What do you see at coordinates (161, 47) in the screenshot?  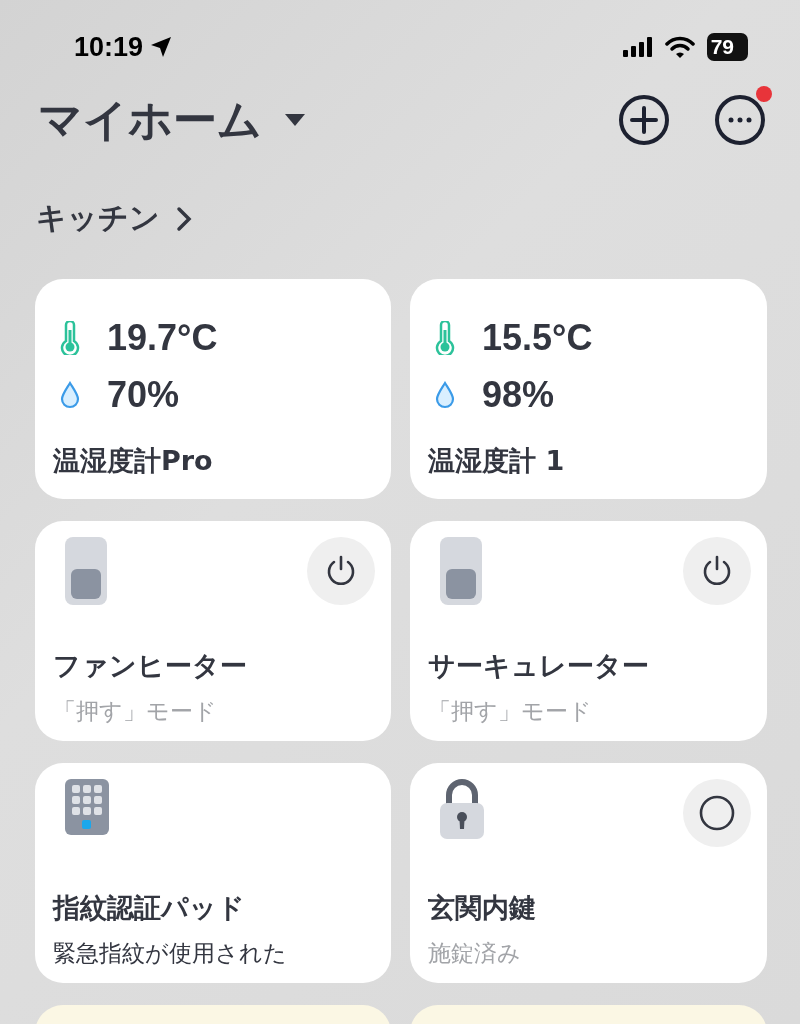 I see `location-arrow-icon` at bounding box center [161, 47].